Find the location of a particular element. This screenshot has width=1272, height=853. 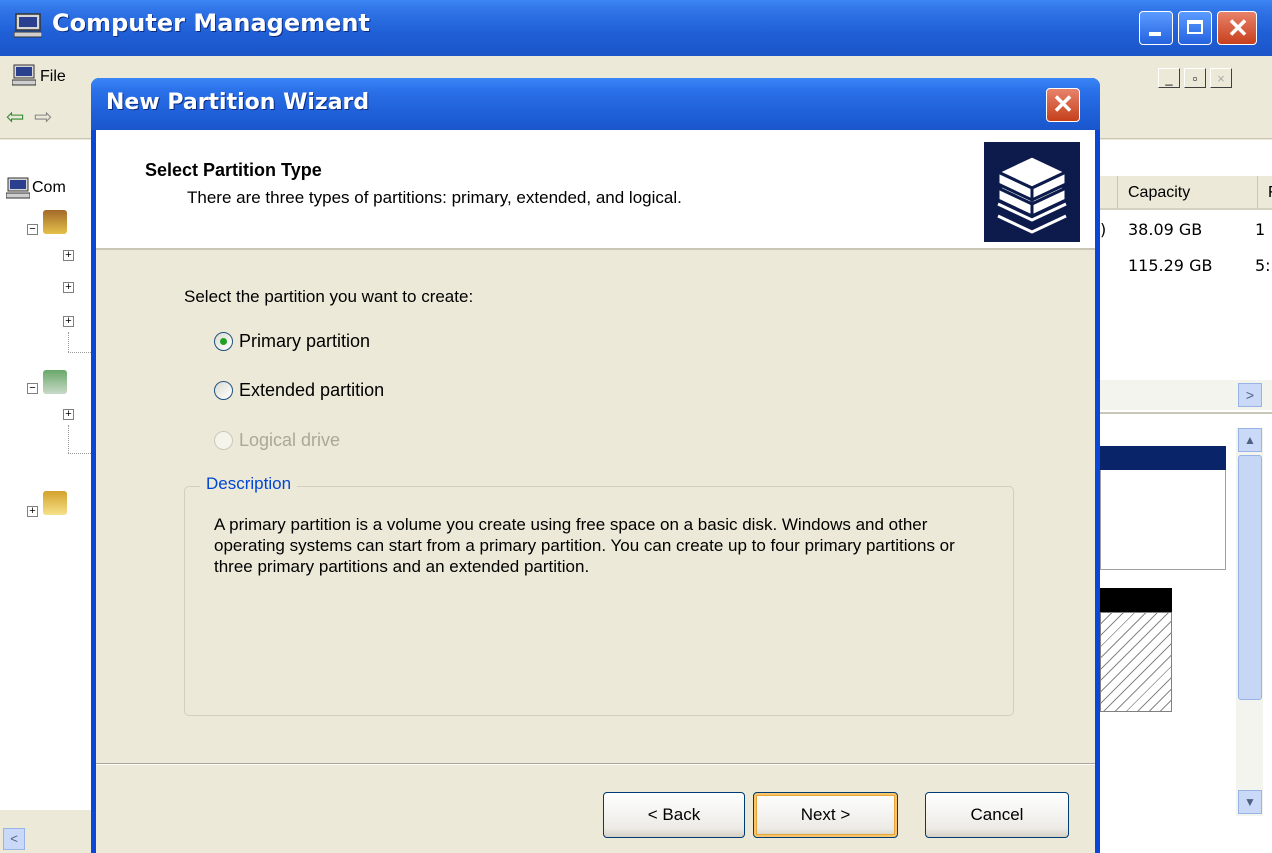

scroll-thumb is located at coordinates (1250, 577).